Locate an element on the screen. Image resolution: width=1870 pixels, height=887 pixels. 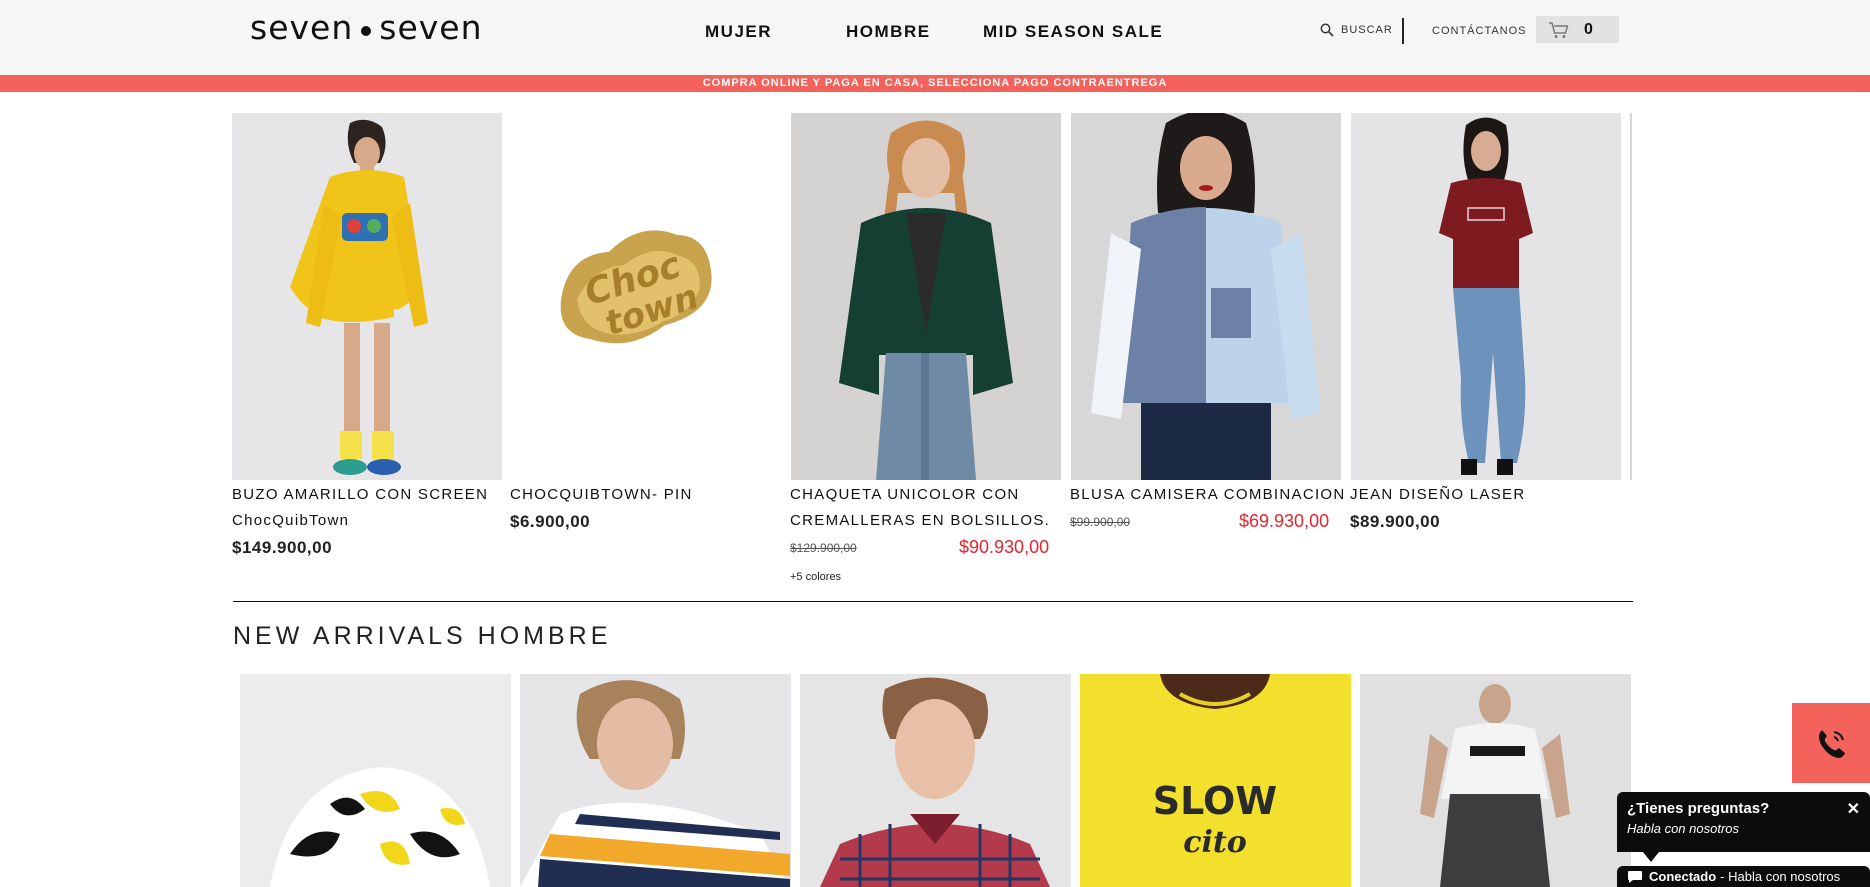
chat-question: ¿Tienes preguntas? is located at coordinates (1698, 808).